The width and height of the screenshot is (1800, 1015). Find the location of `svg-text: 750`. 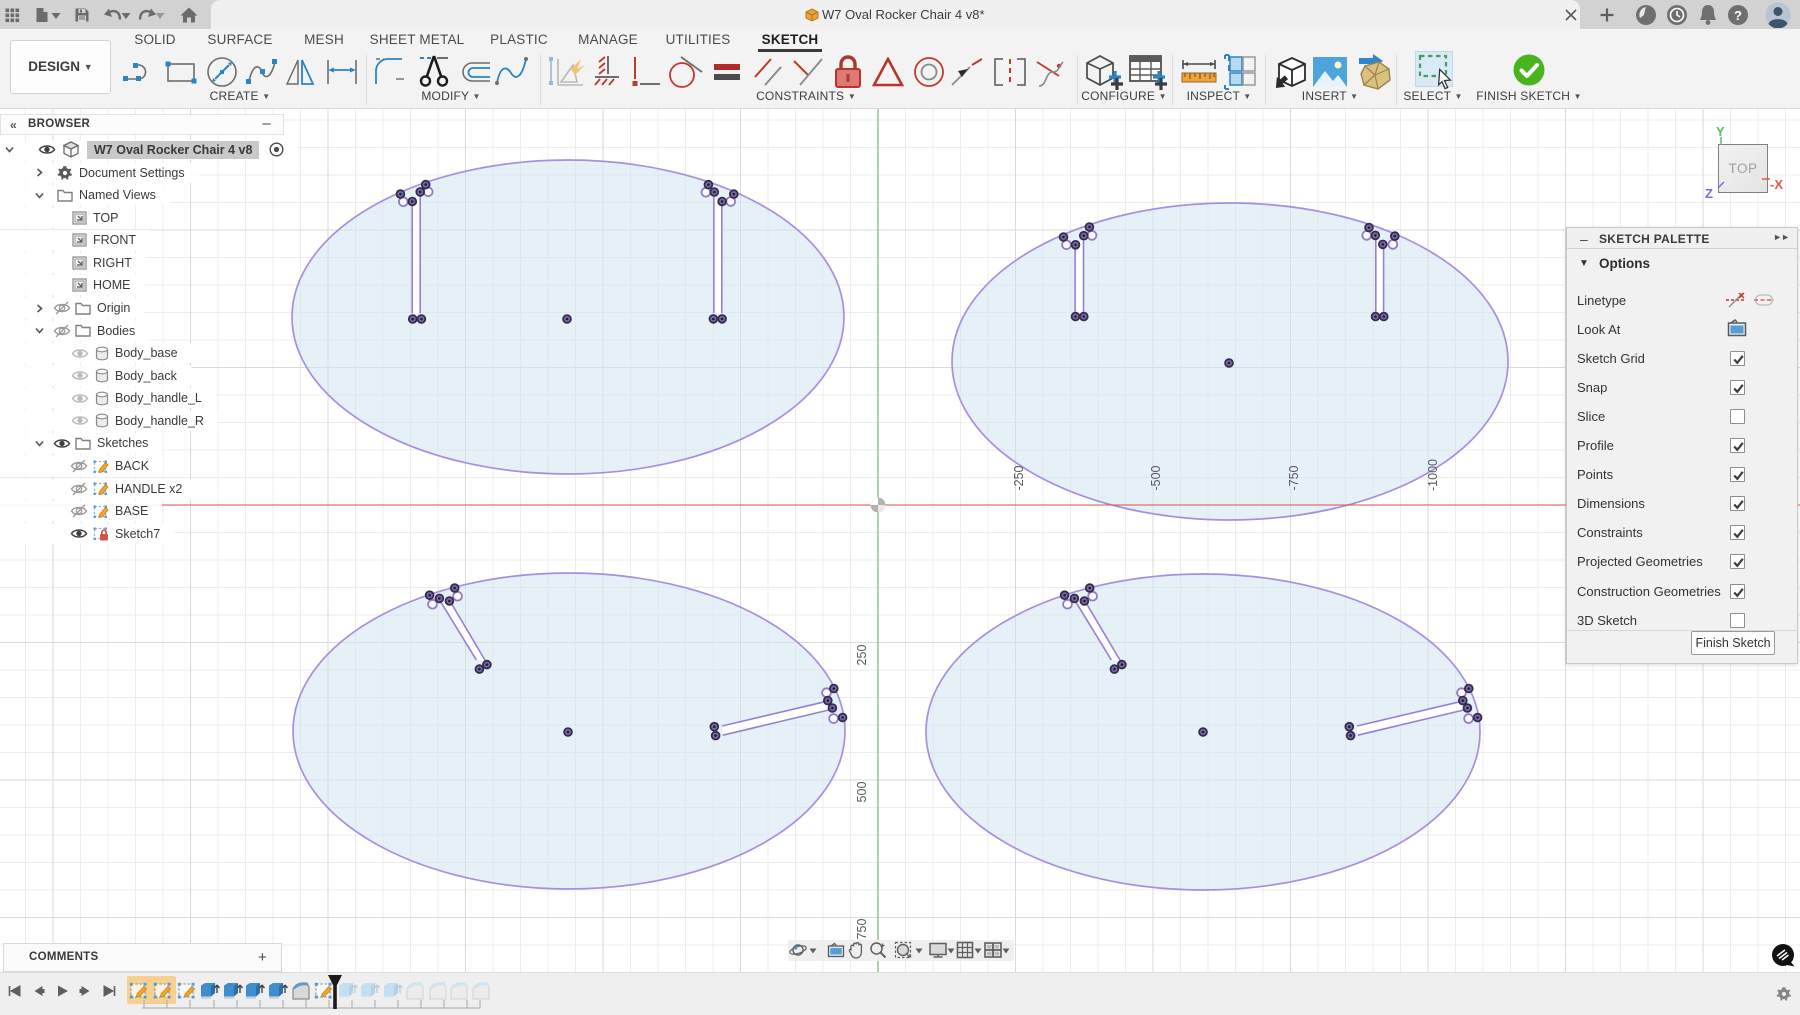

svg-text: 750 is located at coordinates (862, 929).